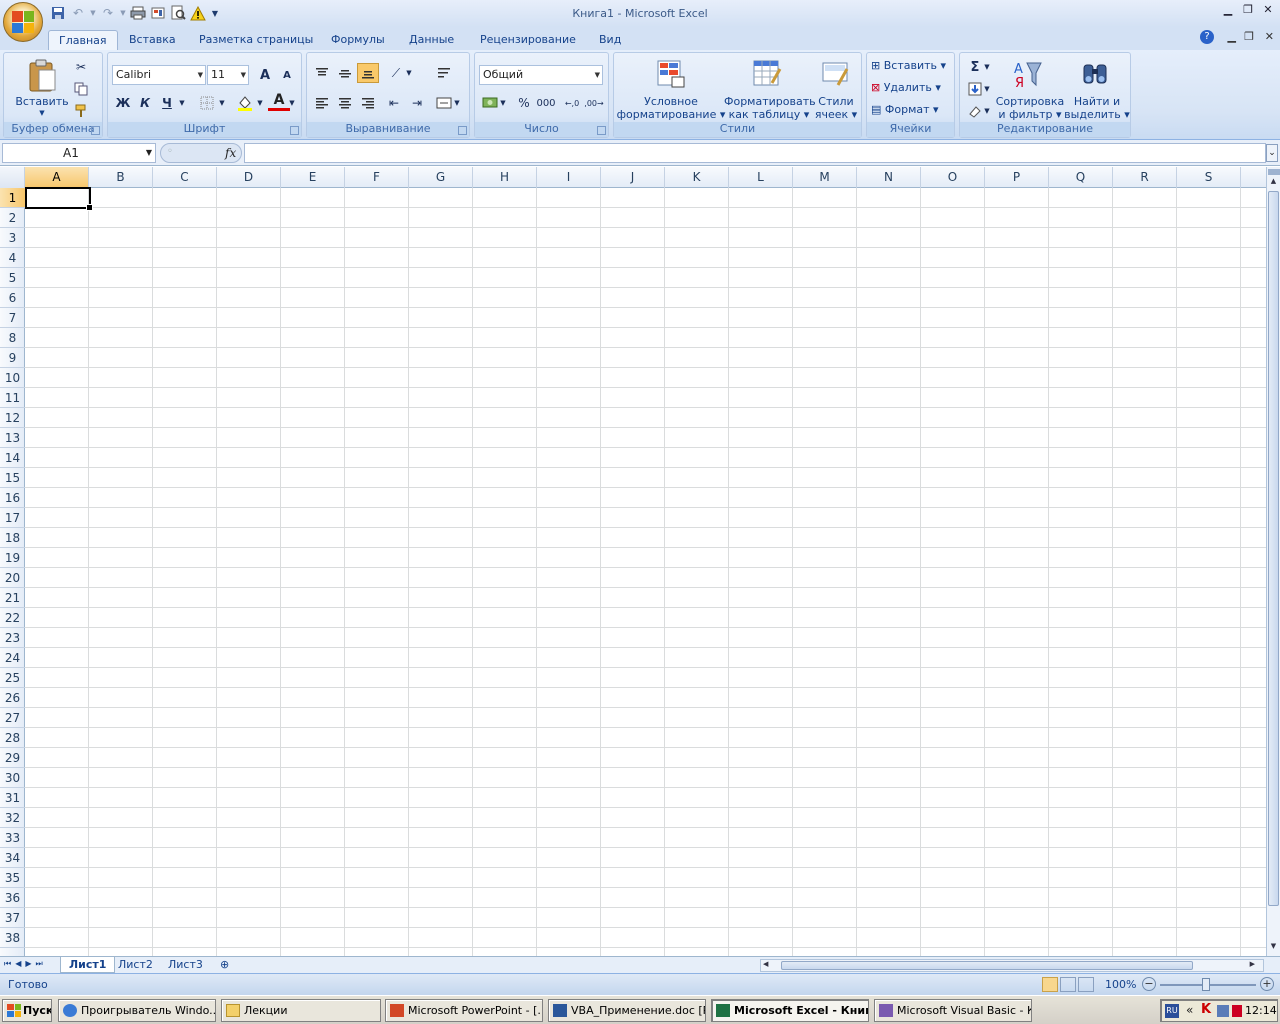 The image size is (1280, 1024). What do you see at coordinates (123, 103) in the screenshot?
I see `bold-button: Ж` at bounding box center [123, 103].